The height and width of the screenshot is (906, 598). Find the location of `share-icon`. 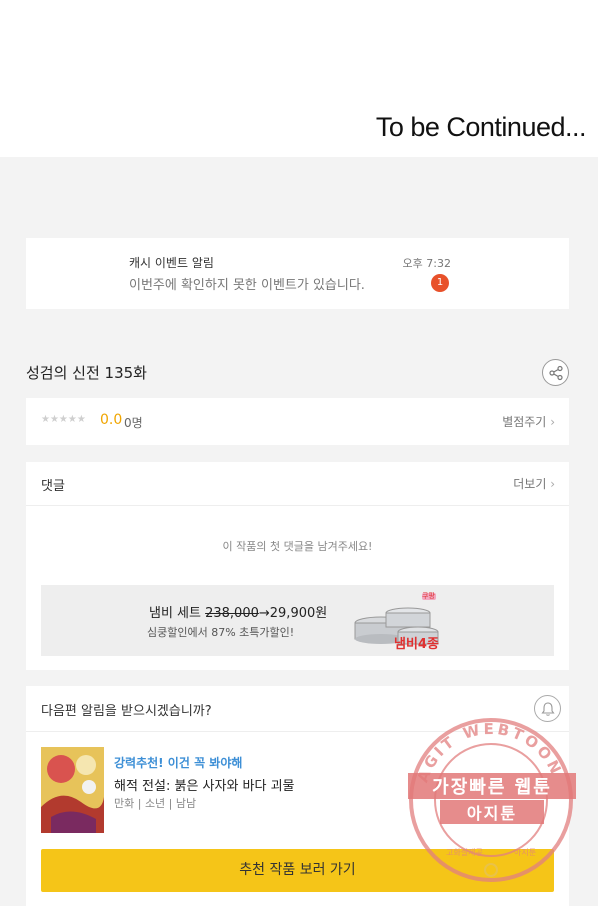

share-icon is located at coordinates (556, 373).